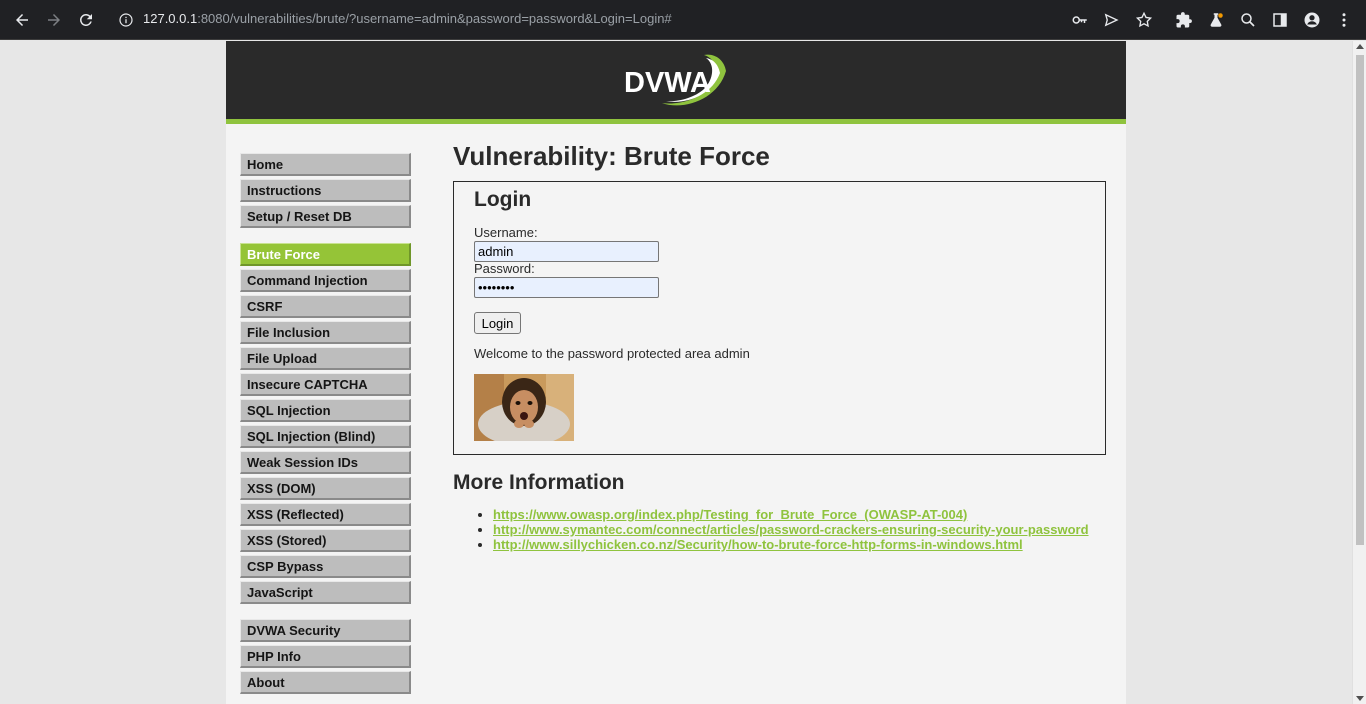 Image resolution: width=1366 pixels, height=704 pixels. What do you see at coordinates (539, 482) in the screenshot?
I see `more-info-heading: More Information` at bounding box center [539, 482].